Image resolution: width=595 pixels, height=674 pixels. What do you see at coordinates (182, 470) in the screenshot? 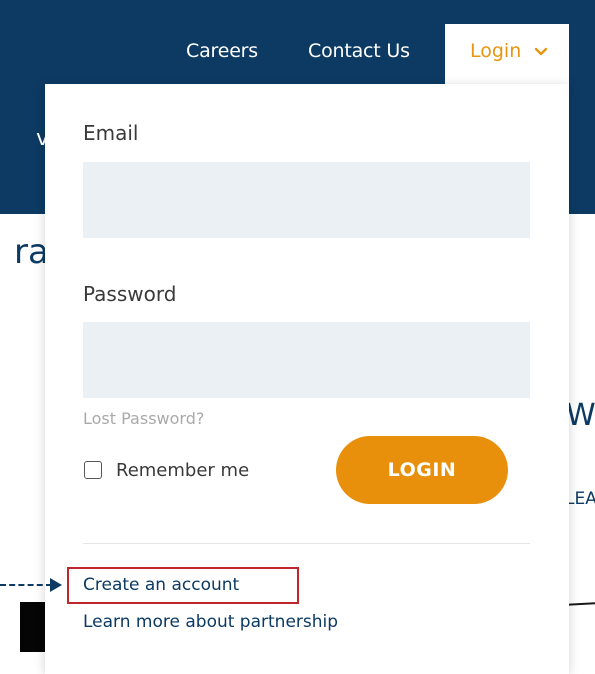
I see `remember-me-label: Remember me` at bounding box center [182, 470].